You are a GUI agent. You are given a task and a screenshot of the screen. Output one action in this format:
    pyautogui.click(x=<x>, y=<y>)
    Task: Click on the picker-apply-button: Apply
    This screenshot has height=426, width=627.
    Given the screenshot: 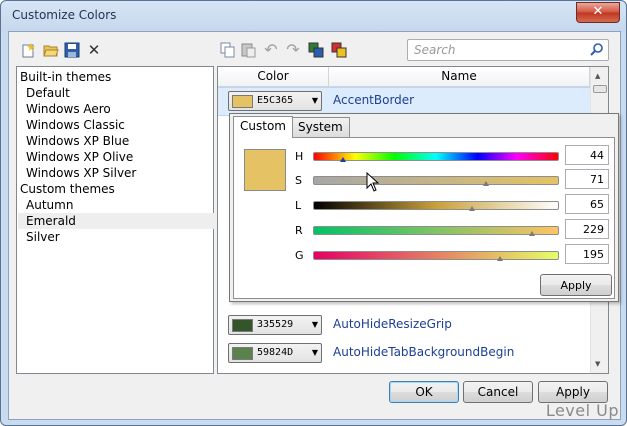 What is the action you would take?
    pyautogui.click(x=576, y=285)
    